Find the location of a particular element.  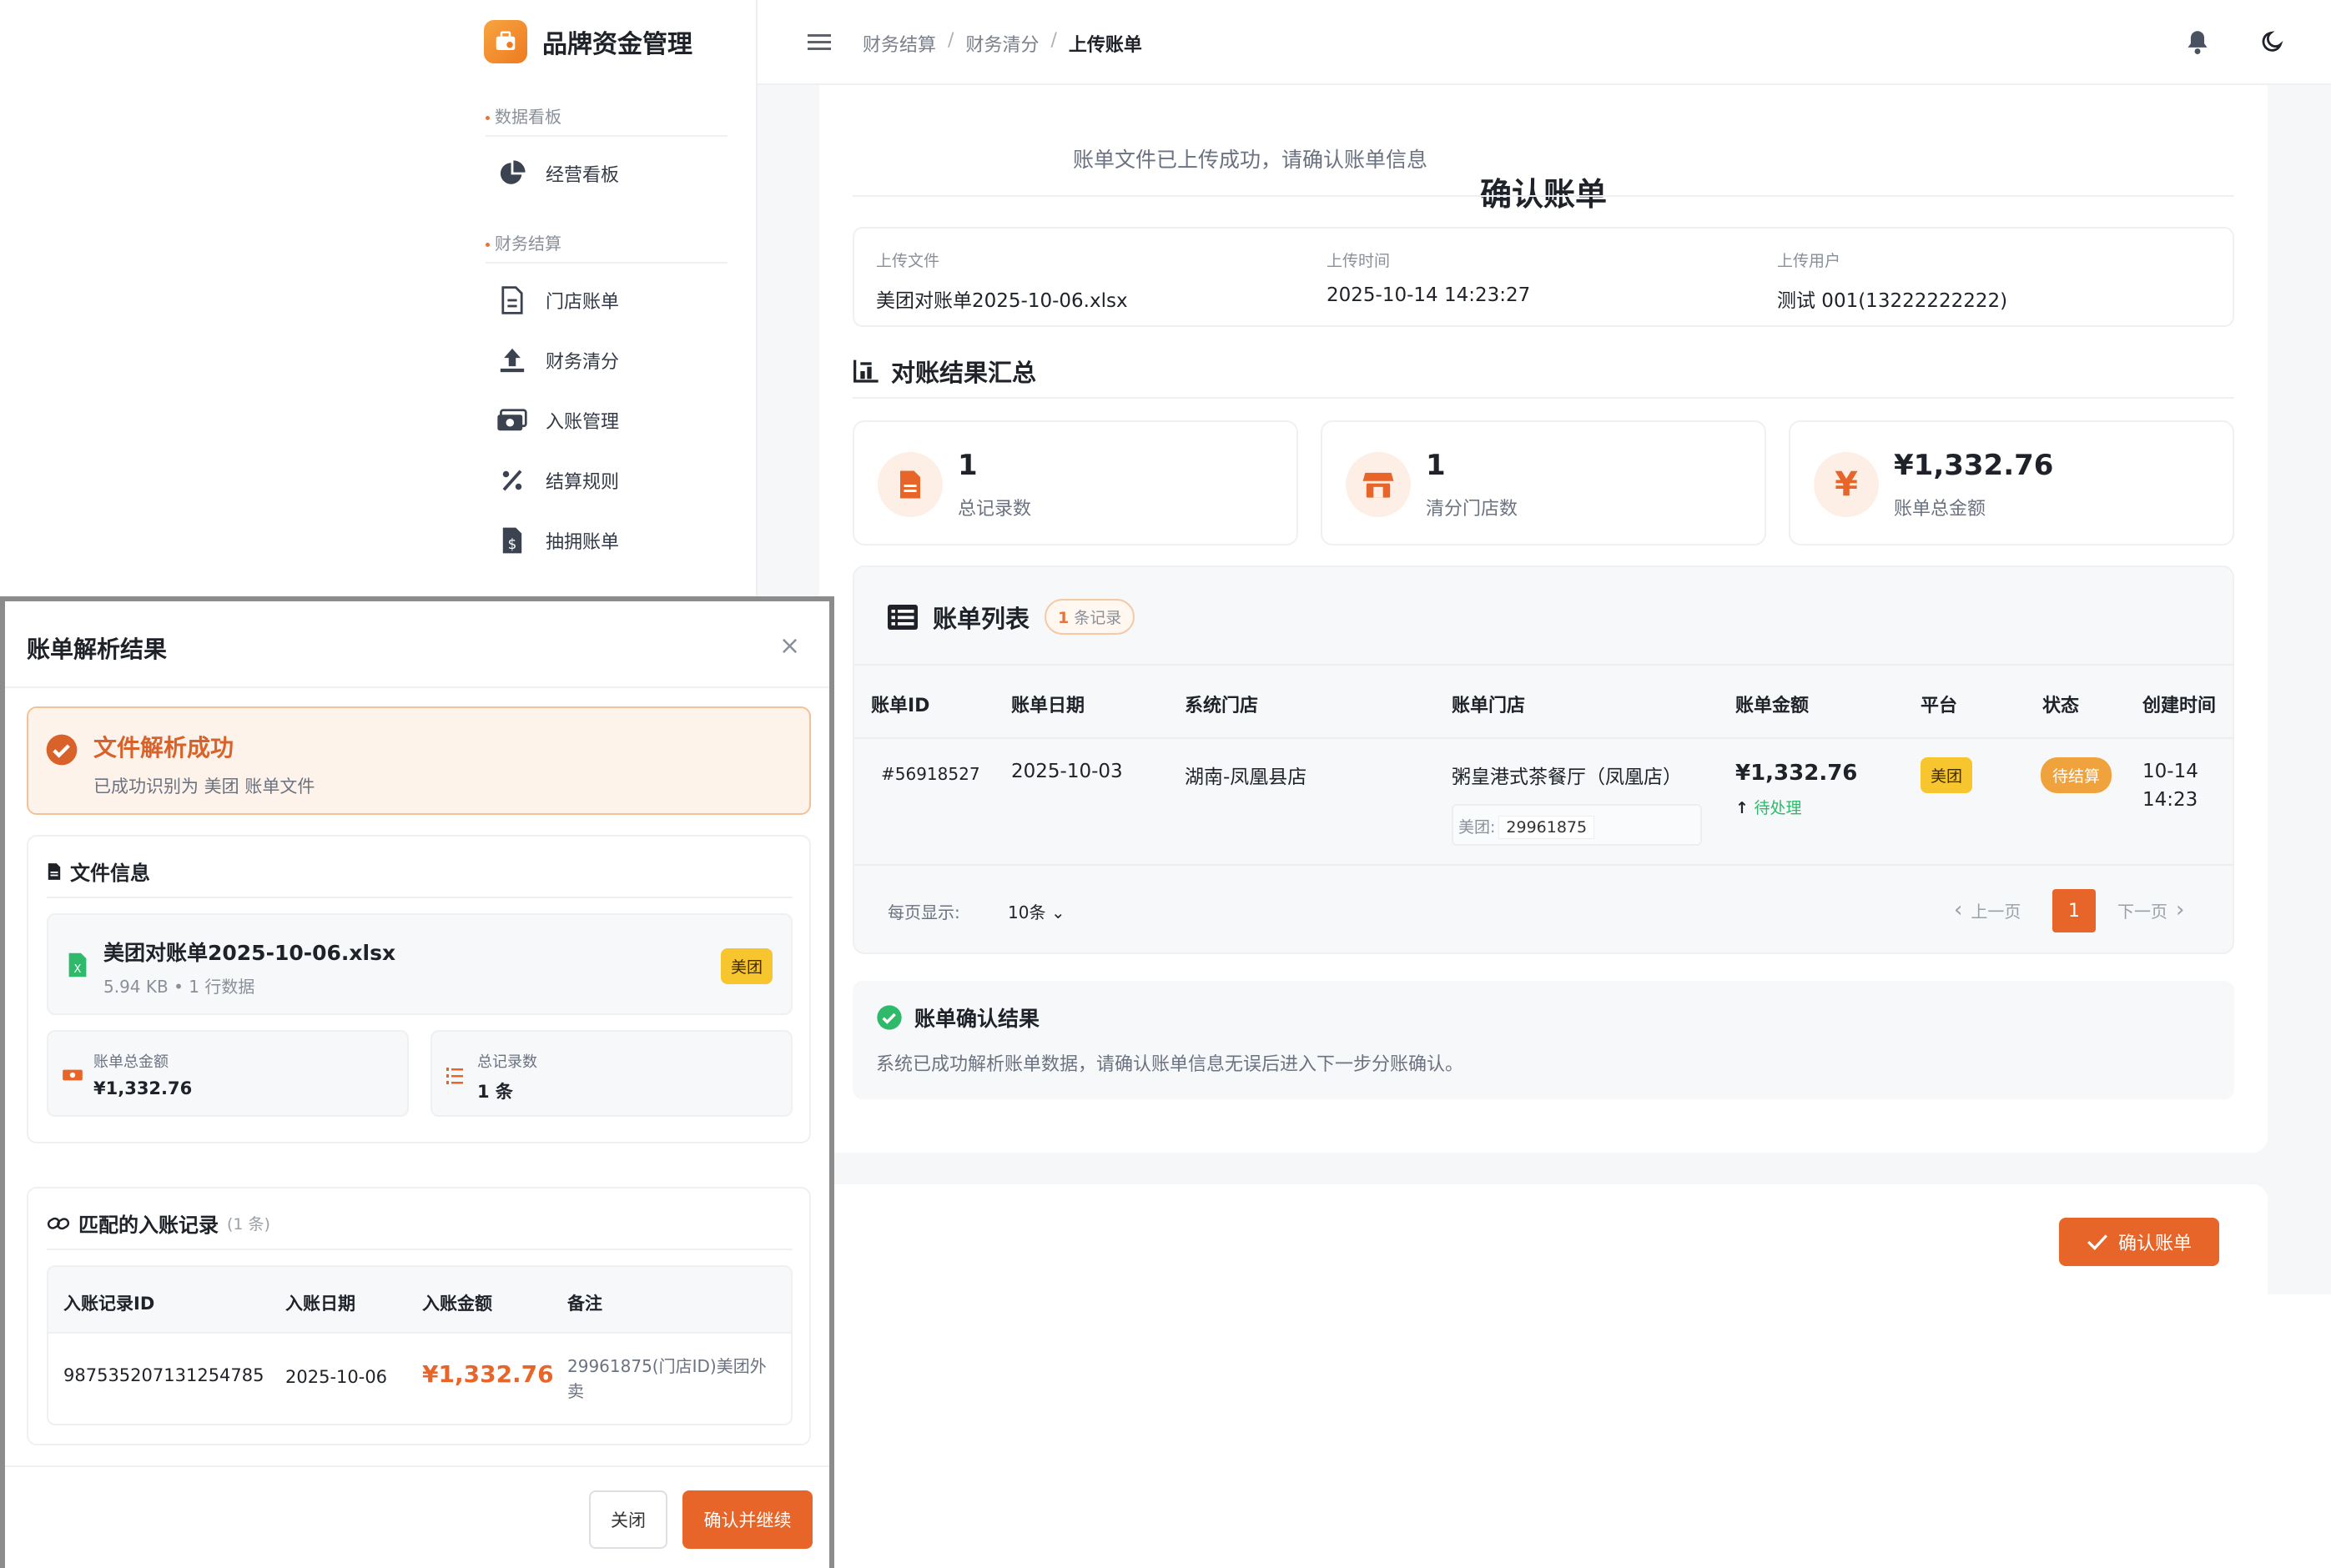

theme-toggle-button is located at coordinates (2272, 42).